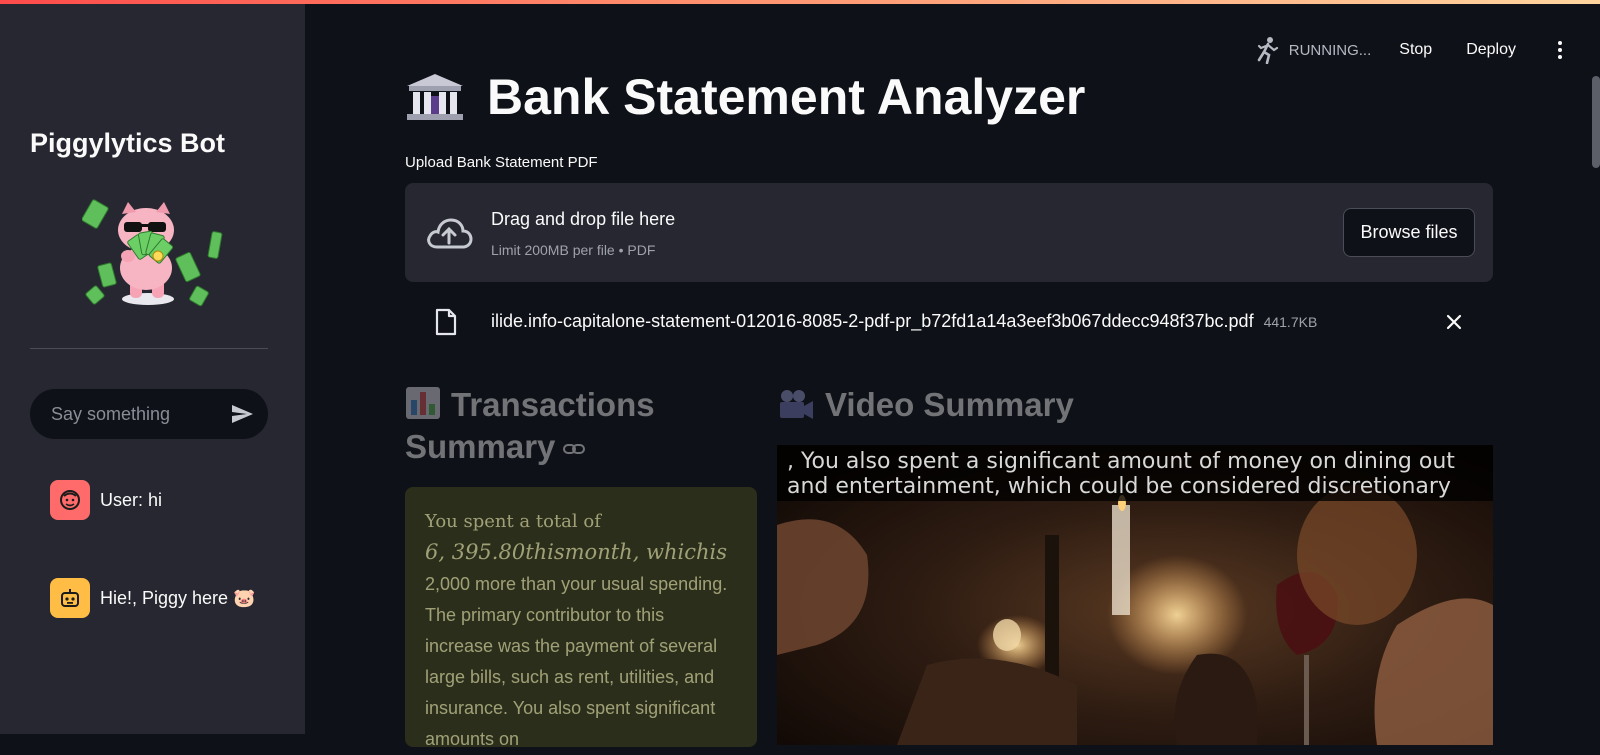 This screenshot has height=755, width=1600. I want to click on video-summary-heading: Video Summary, so click(925, 405).